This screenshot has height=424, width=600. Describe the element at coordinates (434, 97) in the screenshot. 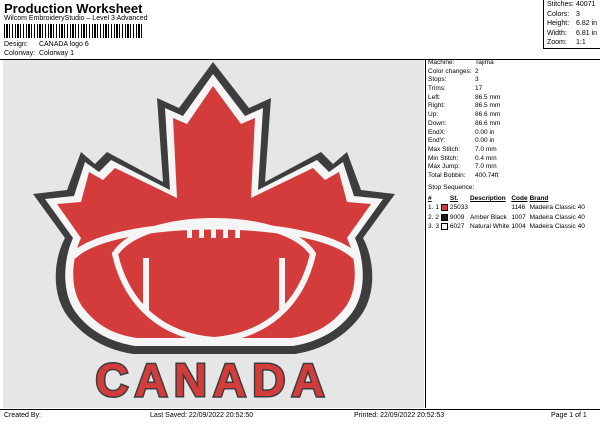

I see `info-label: Left:` at that location.